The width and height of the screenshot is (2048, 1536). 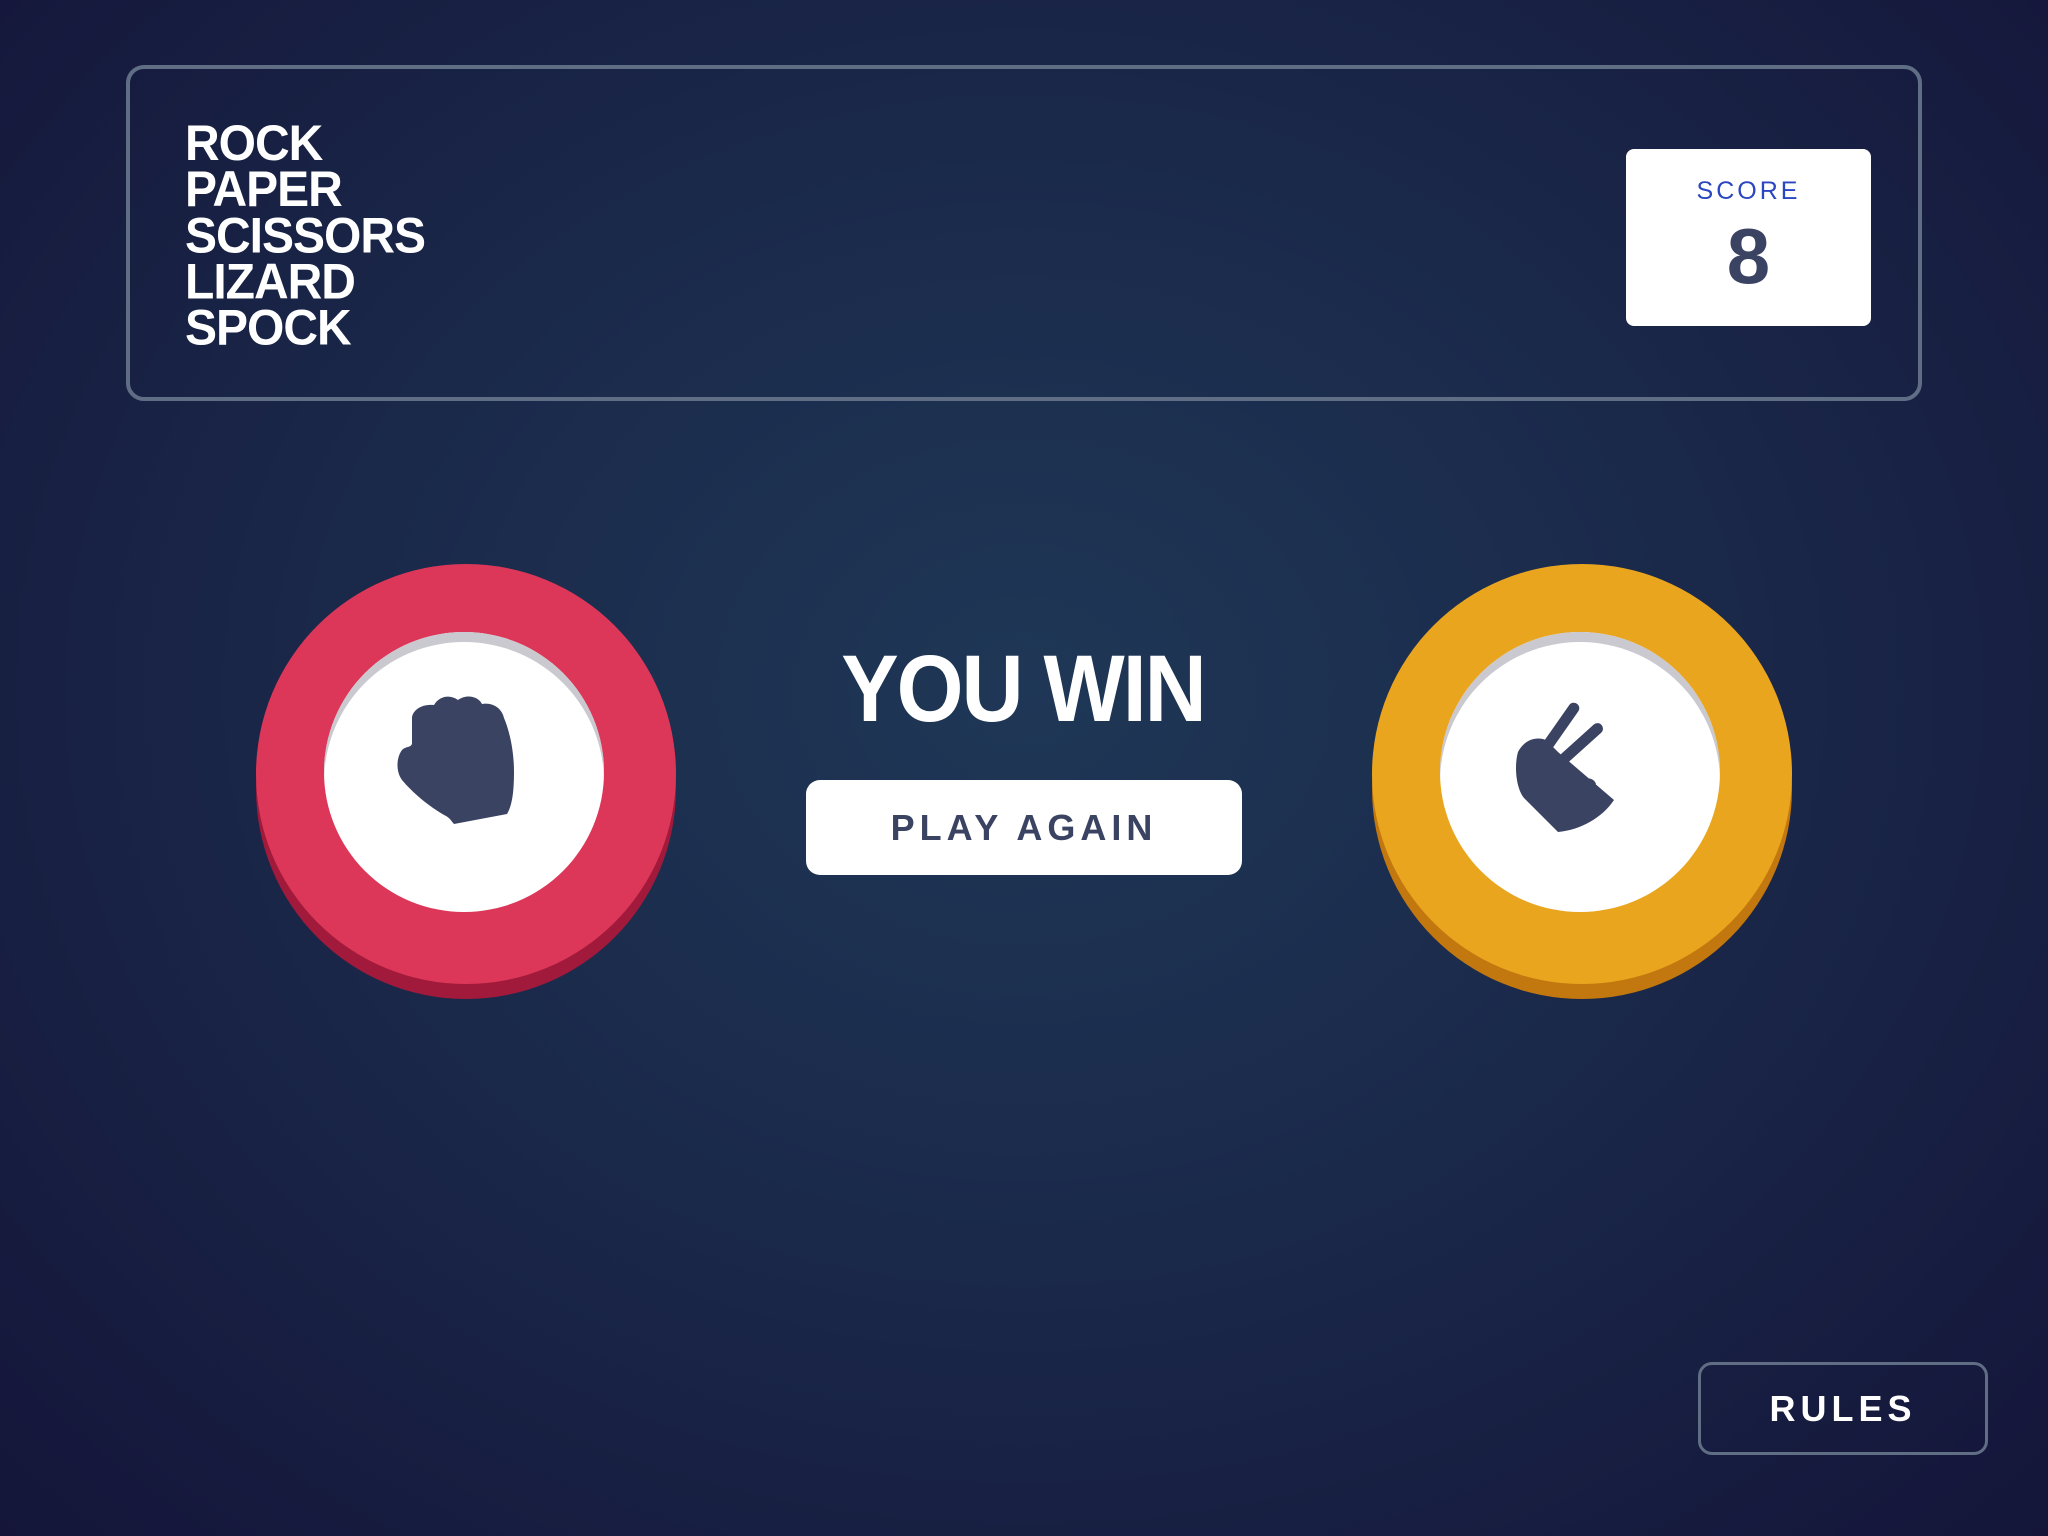 I want to click on logo-line-spock: SPOCK, so click(x=268, y=328).